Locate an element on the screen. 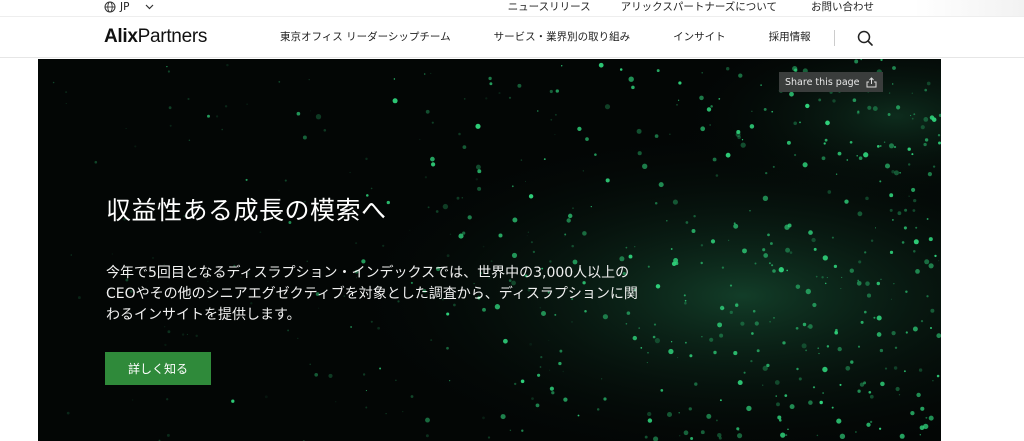 Image resolution: width=1024 pixels, height=441 pixels. alixpartners-logo: AlixPartners is located at coordinates (155, 37).